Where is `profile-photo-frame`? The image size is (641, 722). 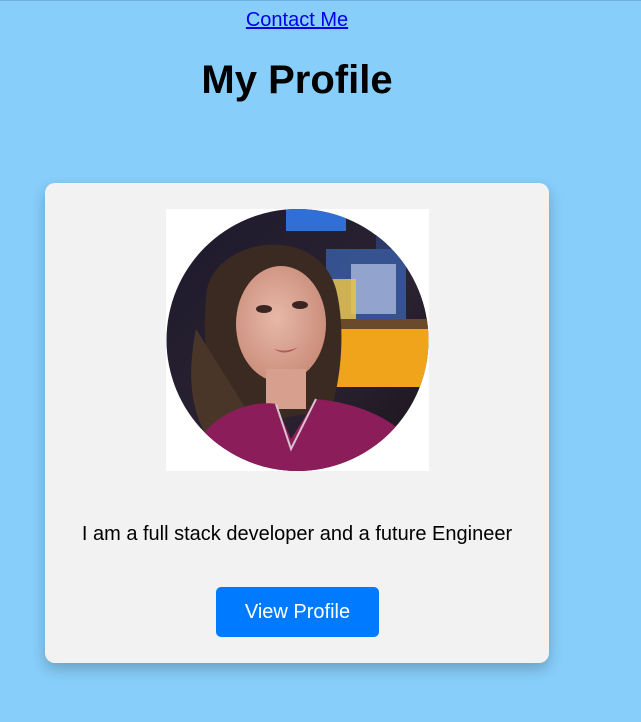
profile-photo-frame is located at coordinates (297, 340).